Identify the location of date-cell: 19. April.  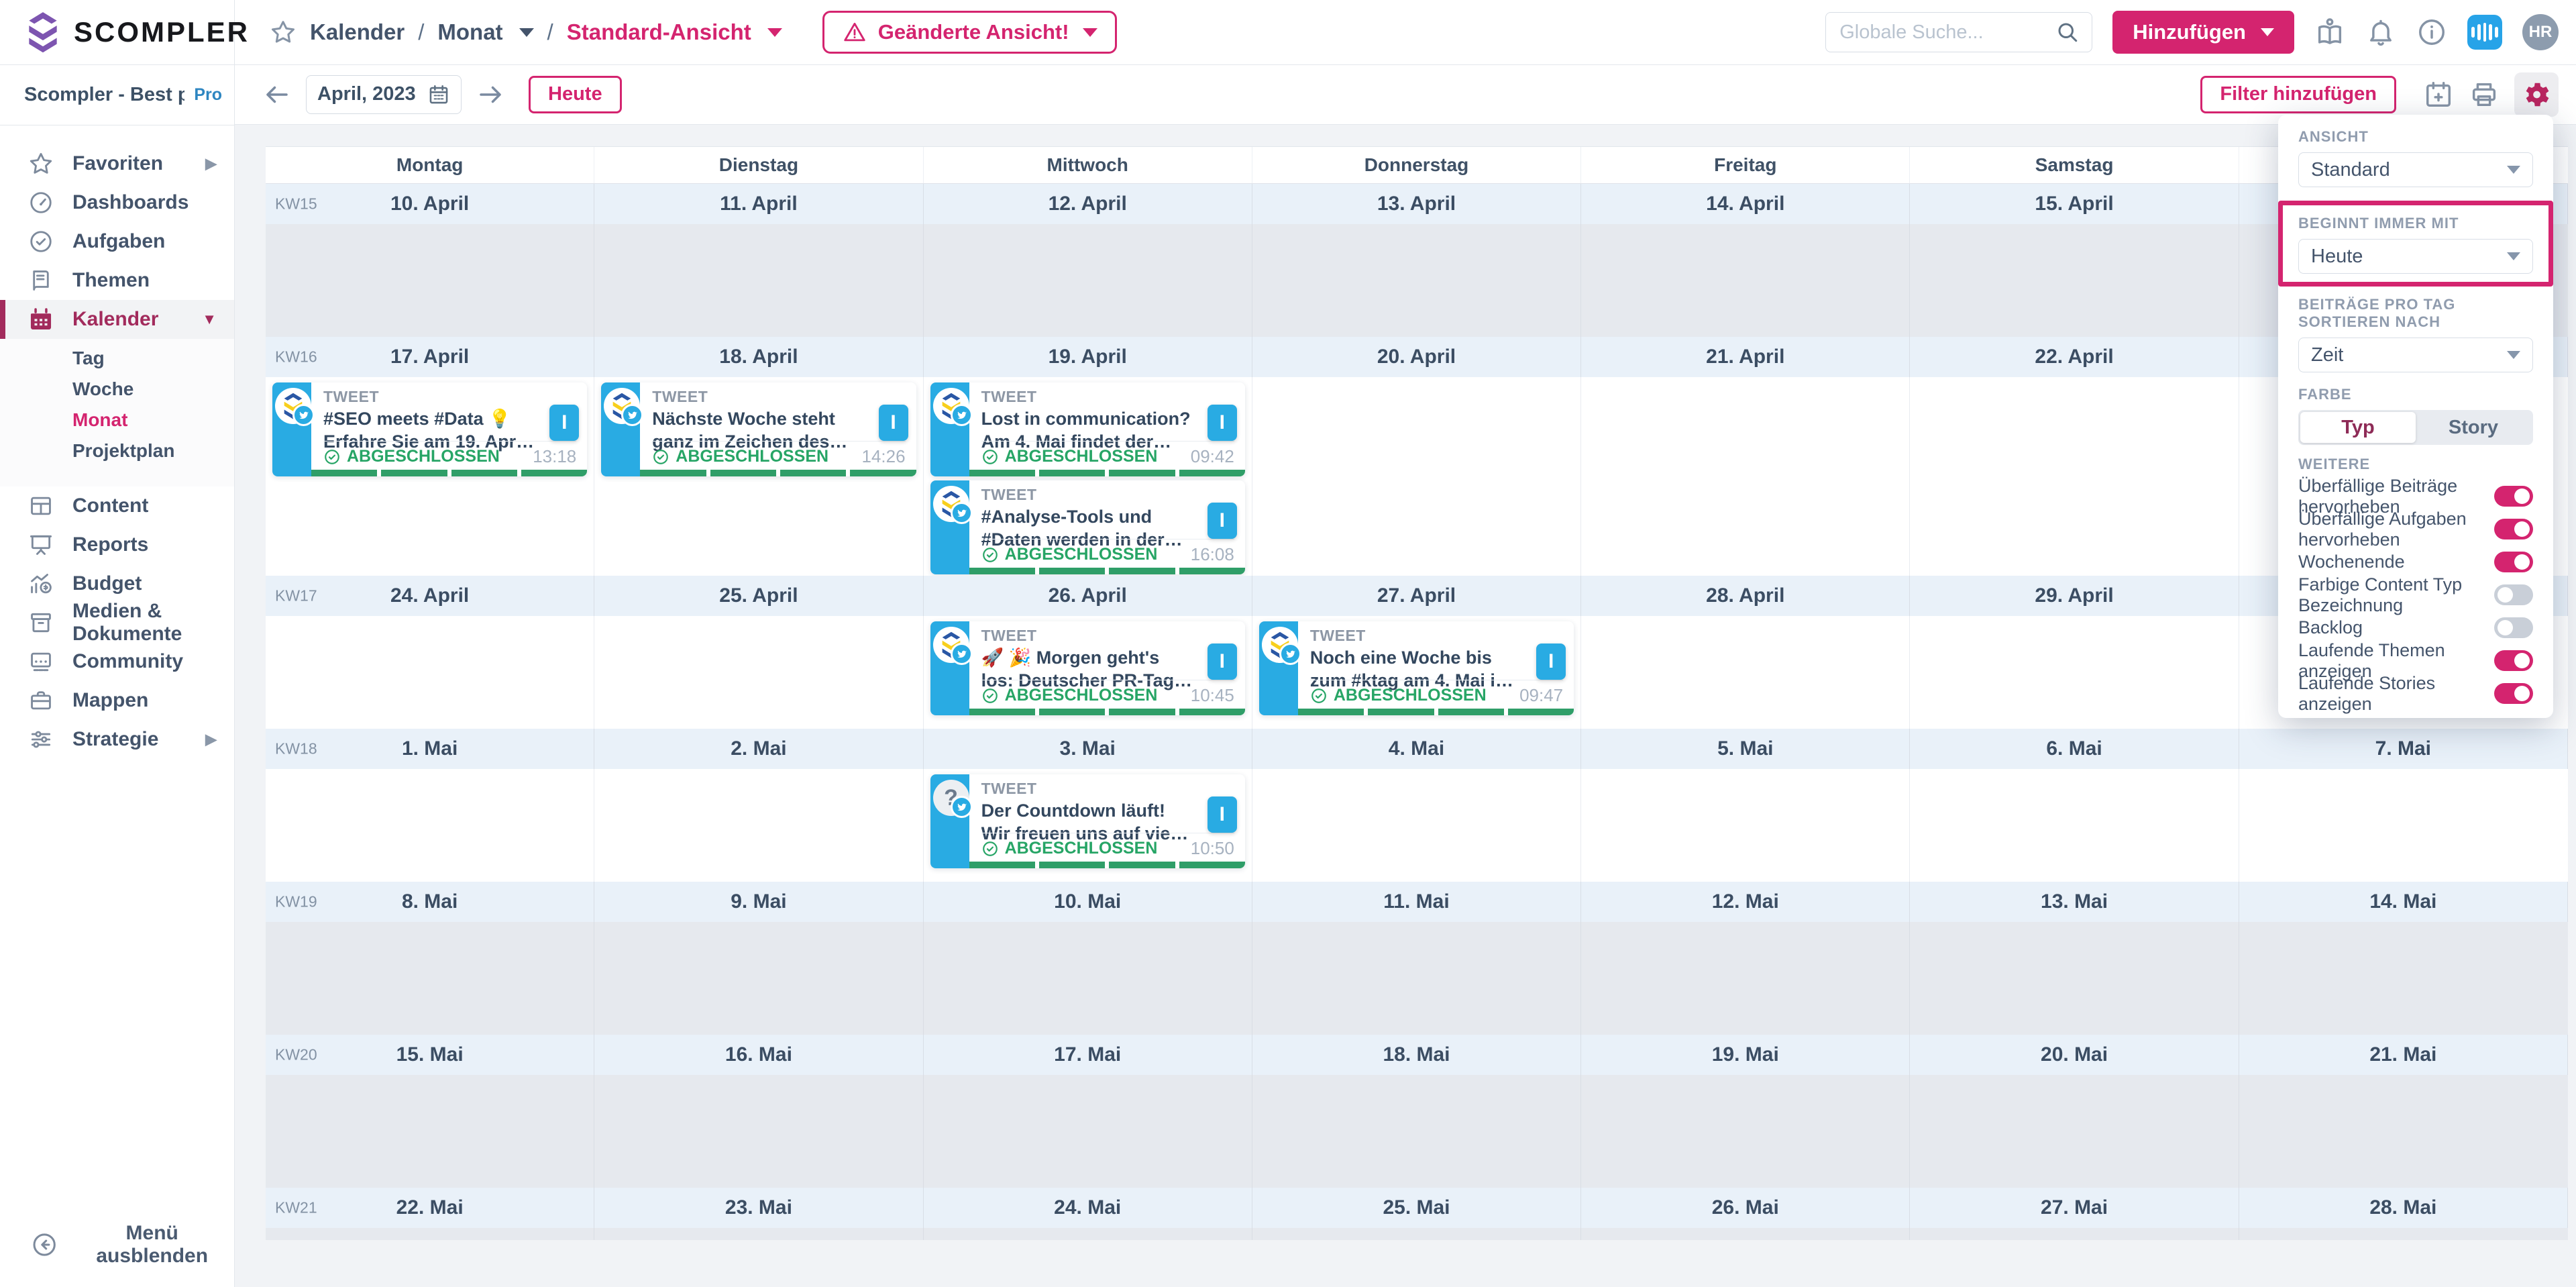
(1088, 357).